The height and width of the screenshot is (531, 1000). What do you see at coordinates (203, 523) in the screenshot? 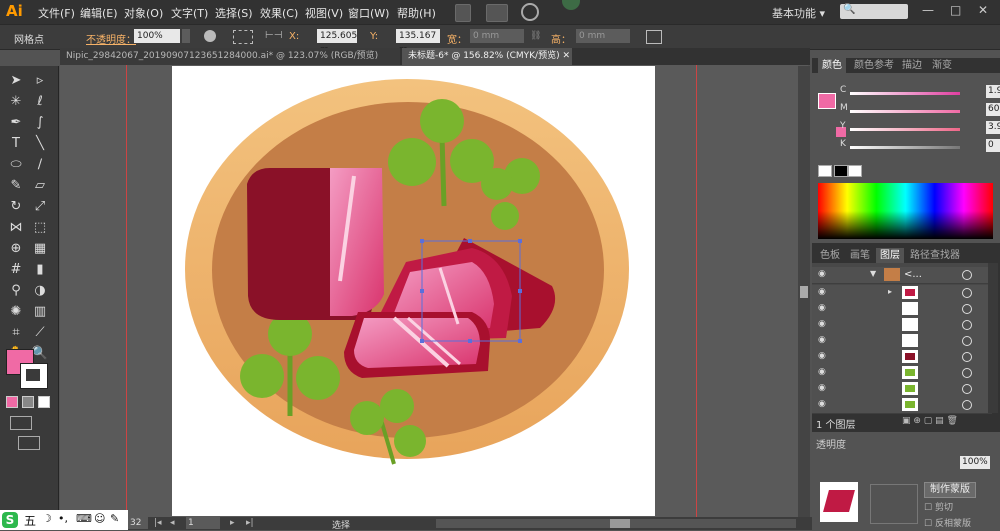
I see `artboard-number-field: 1` at bounding box center [203, 523].